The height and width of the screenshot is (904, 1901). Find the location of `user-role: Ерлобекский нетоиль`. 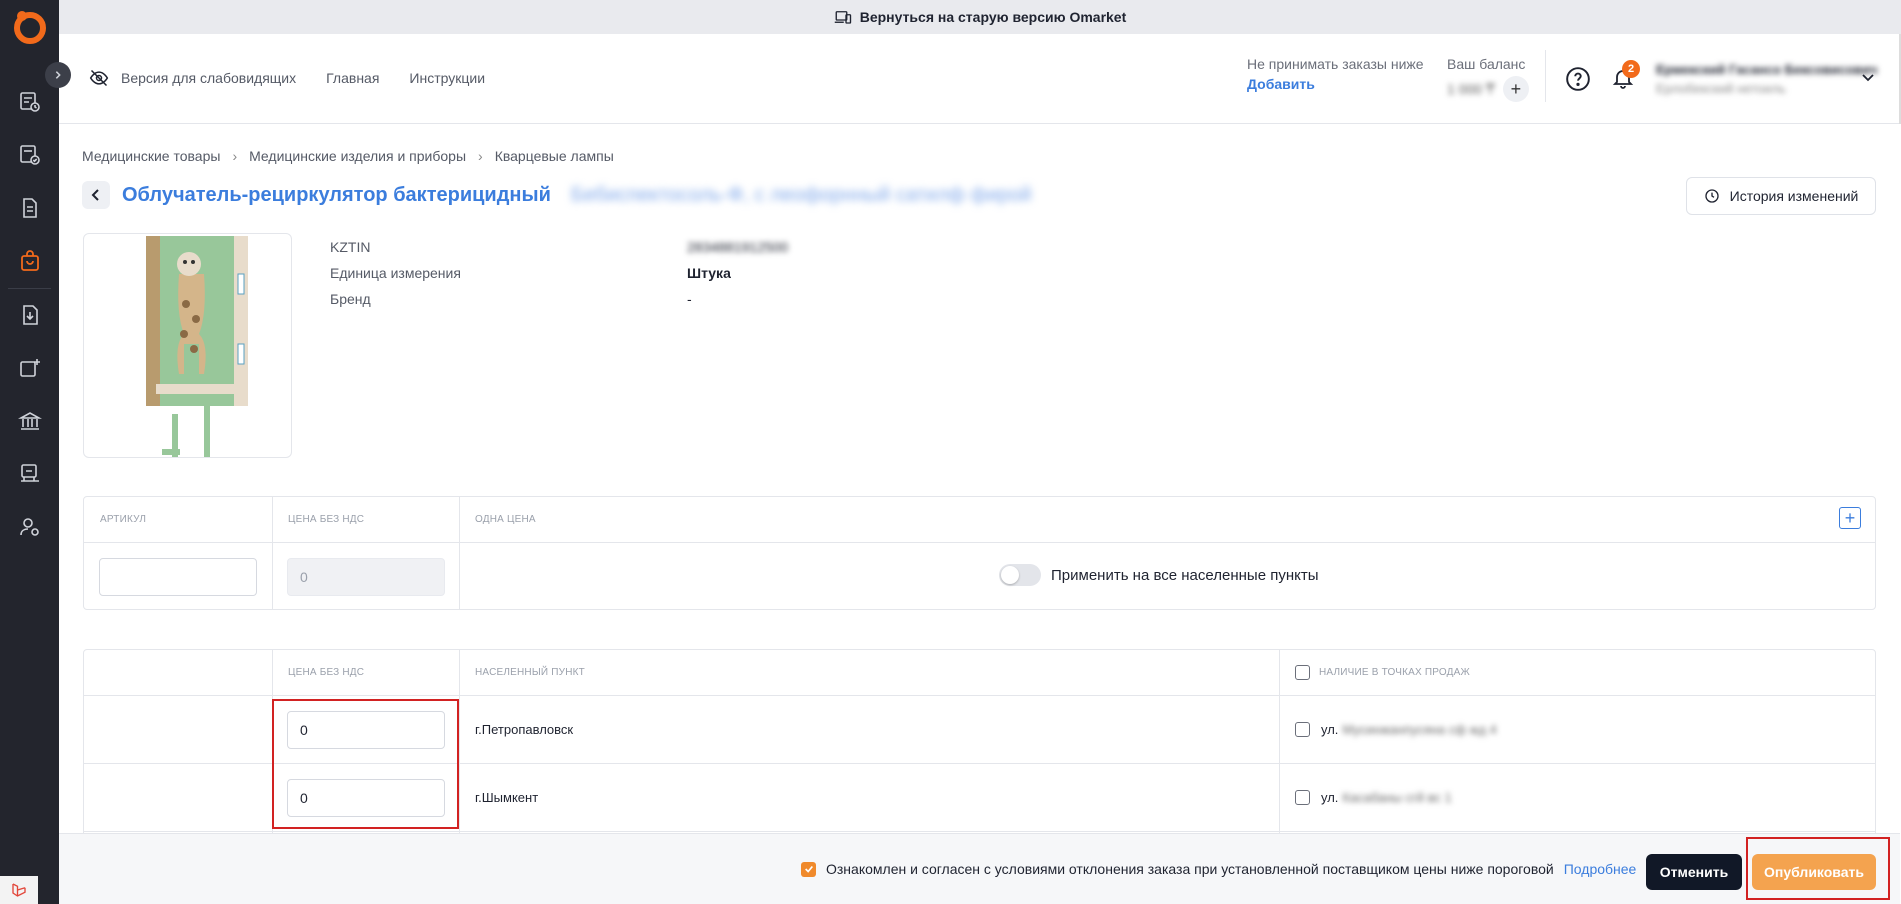

user-role: Ерлобекский нетоиль is located at coordinates (1721, 88).